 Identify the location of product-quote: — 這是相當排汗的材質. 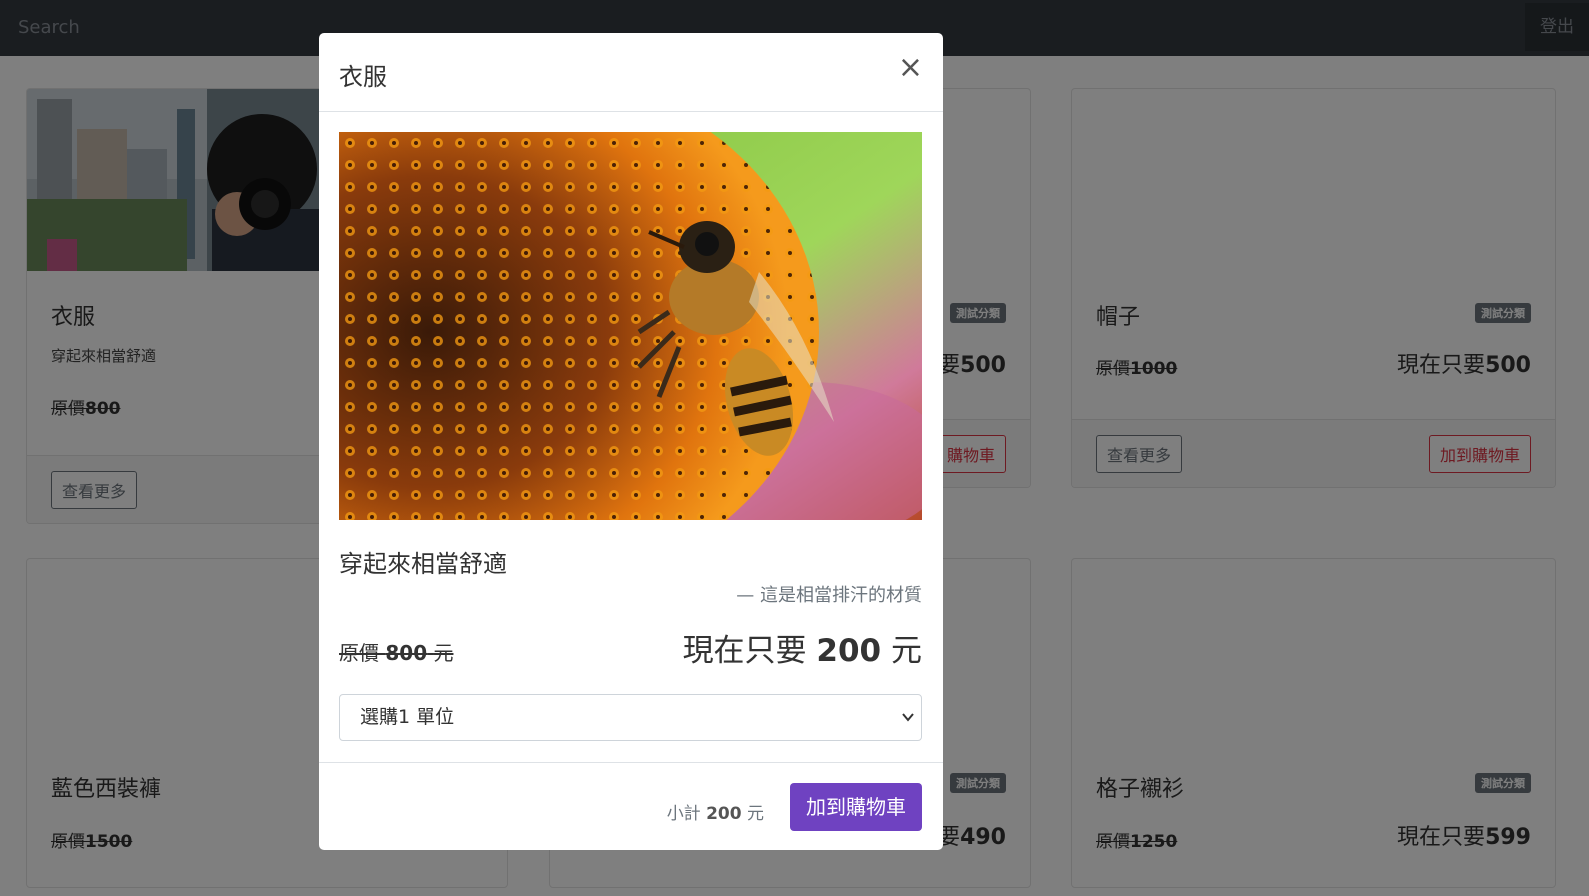
(829, 595).